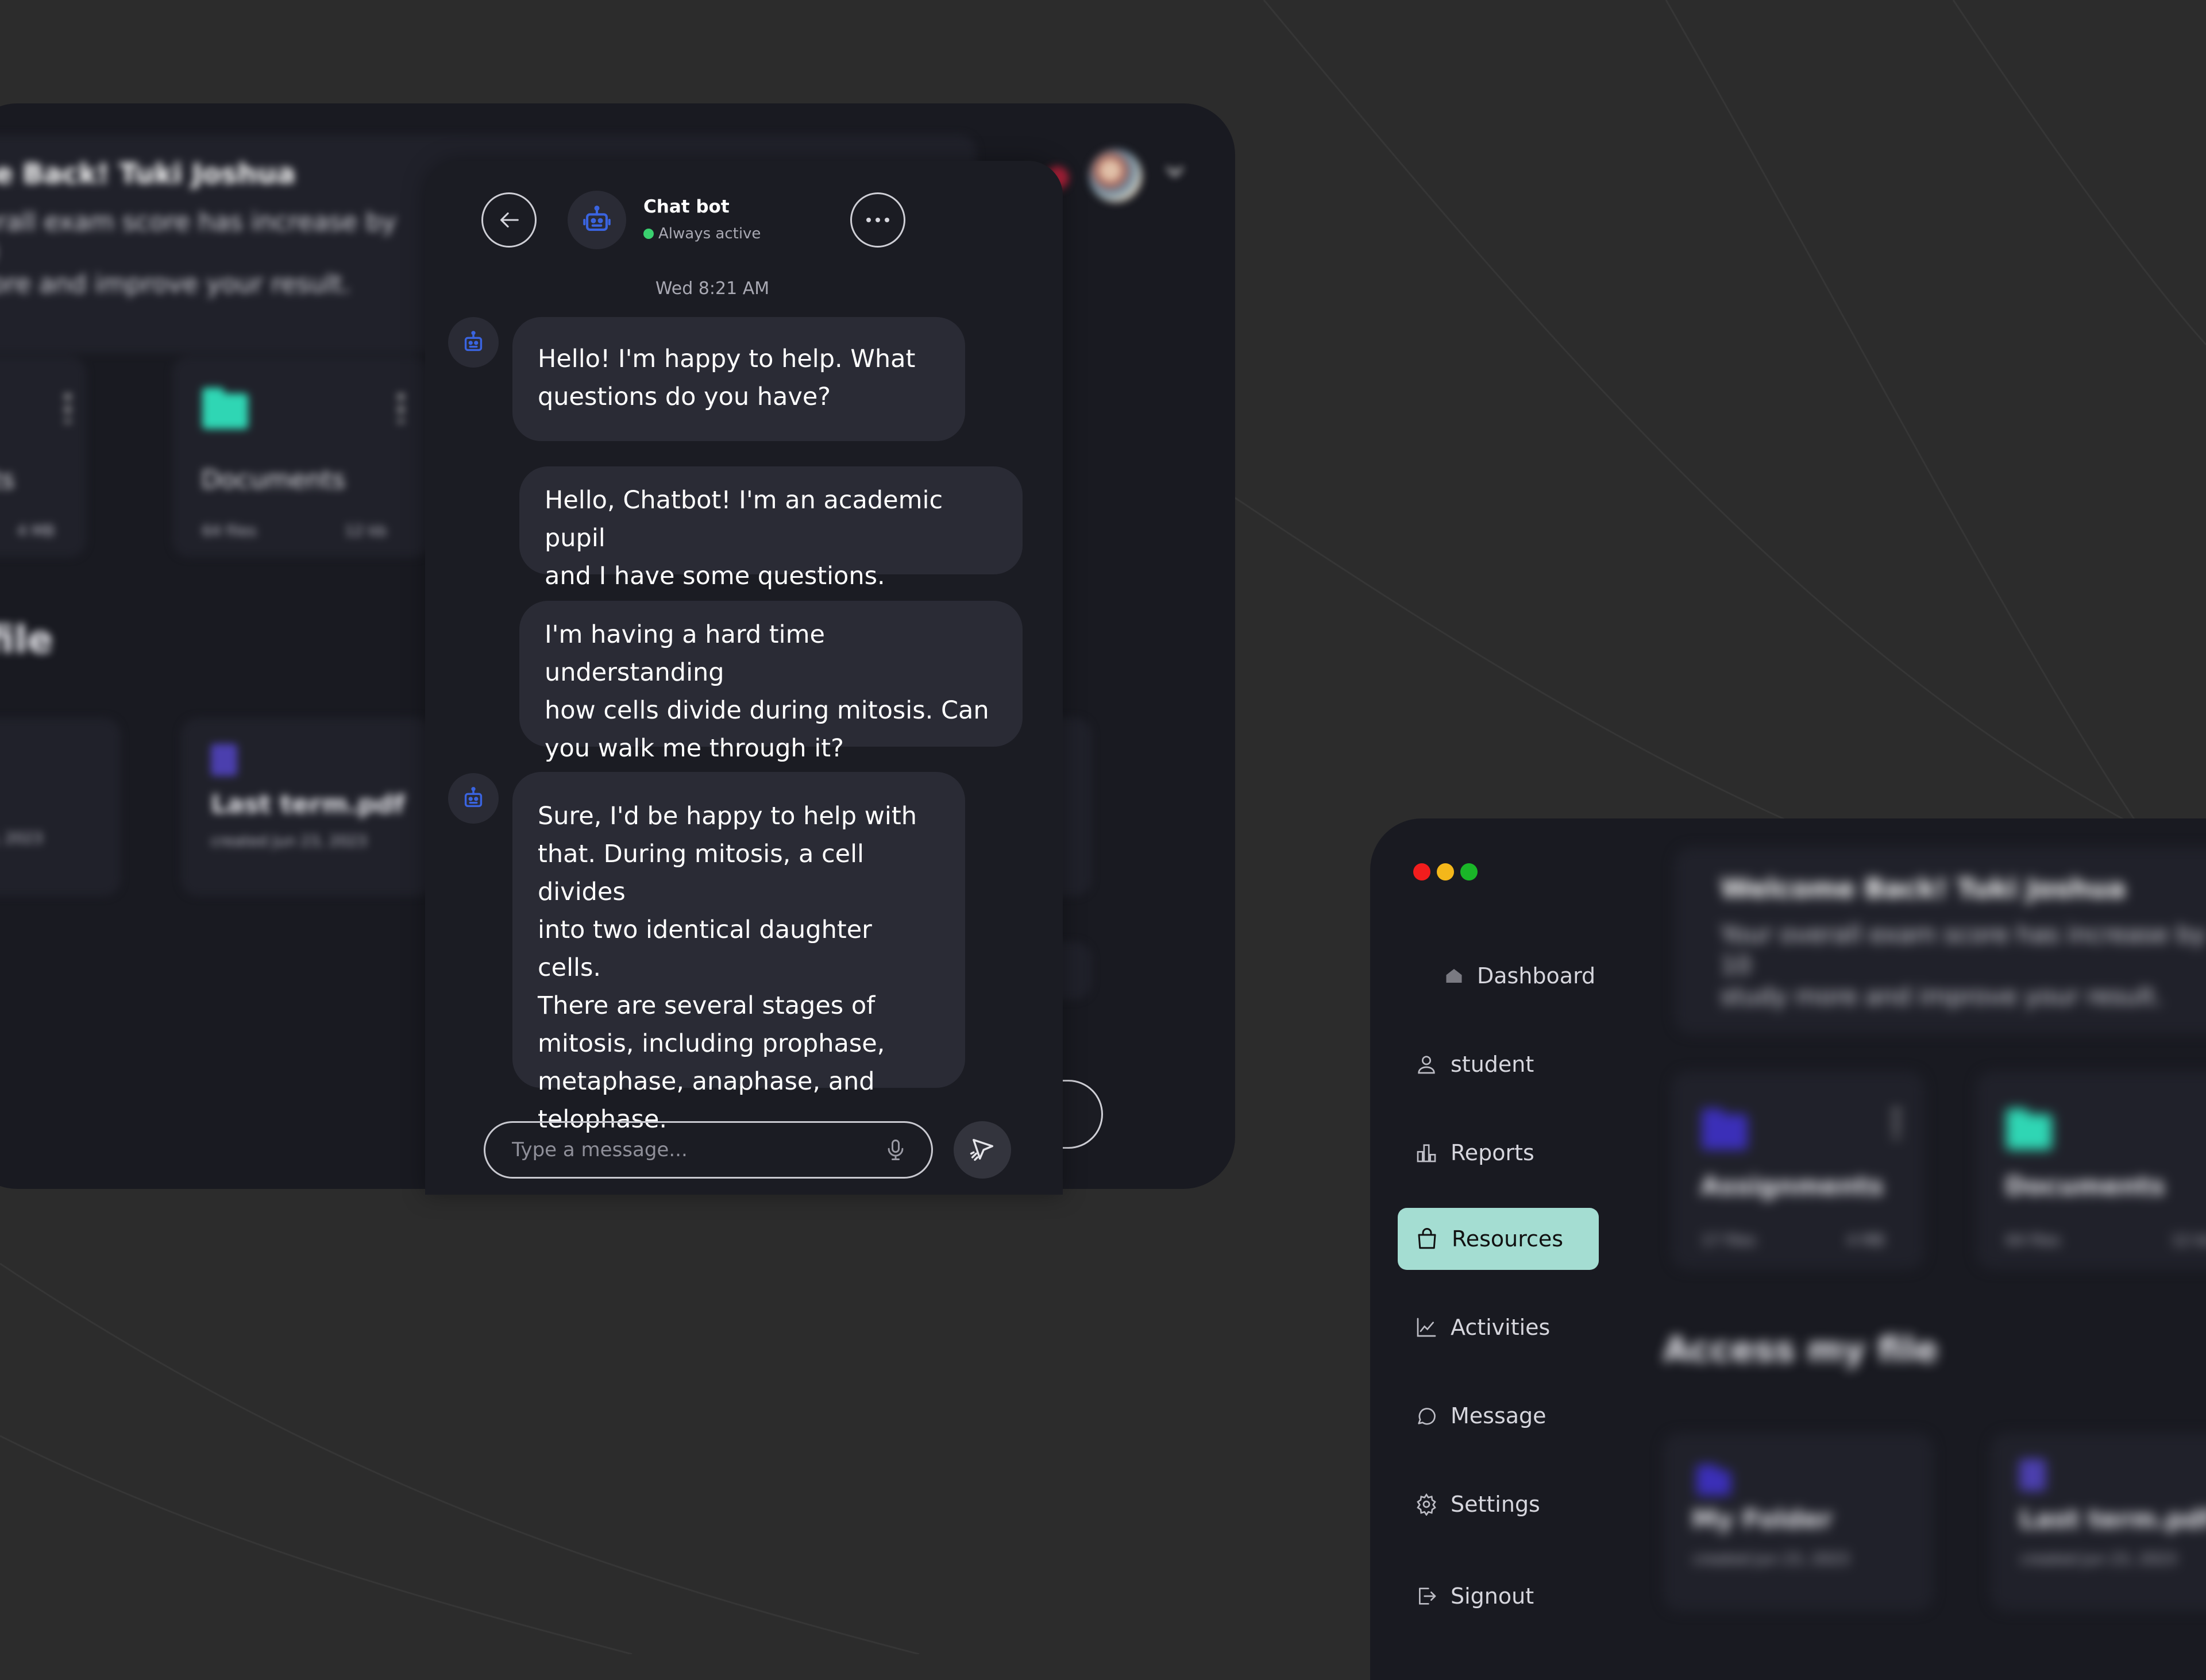 The height and width of the screenshot is (1680, 2206). What do you see at coordinates (697, 1150) in the screenshot?
I see `message-input` at bounding box center [697, 1150].